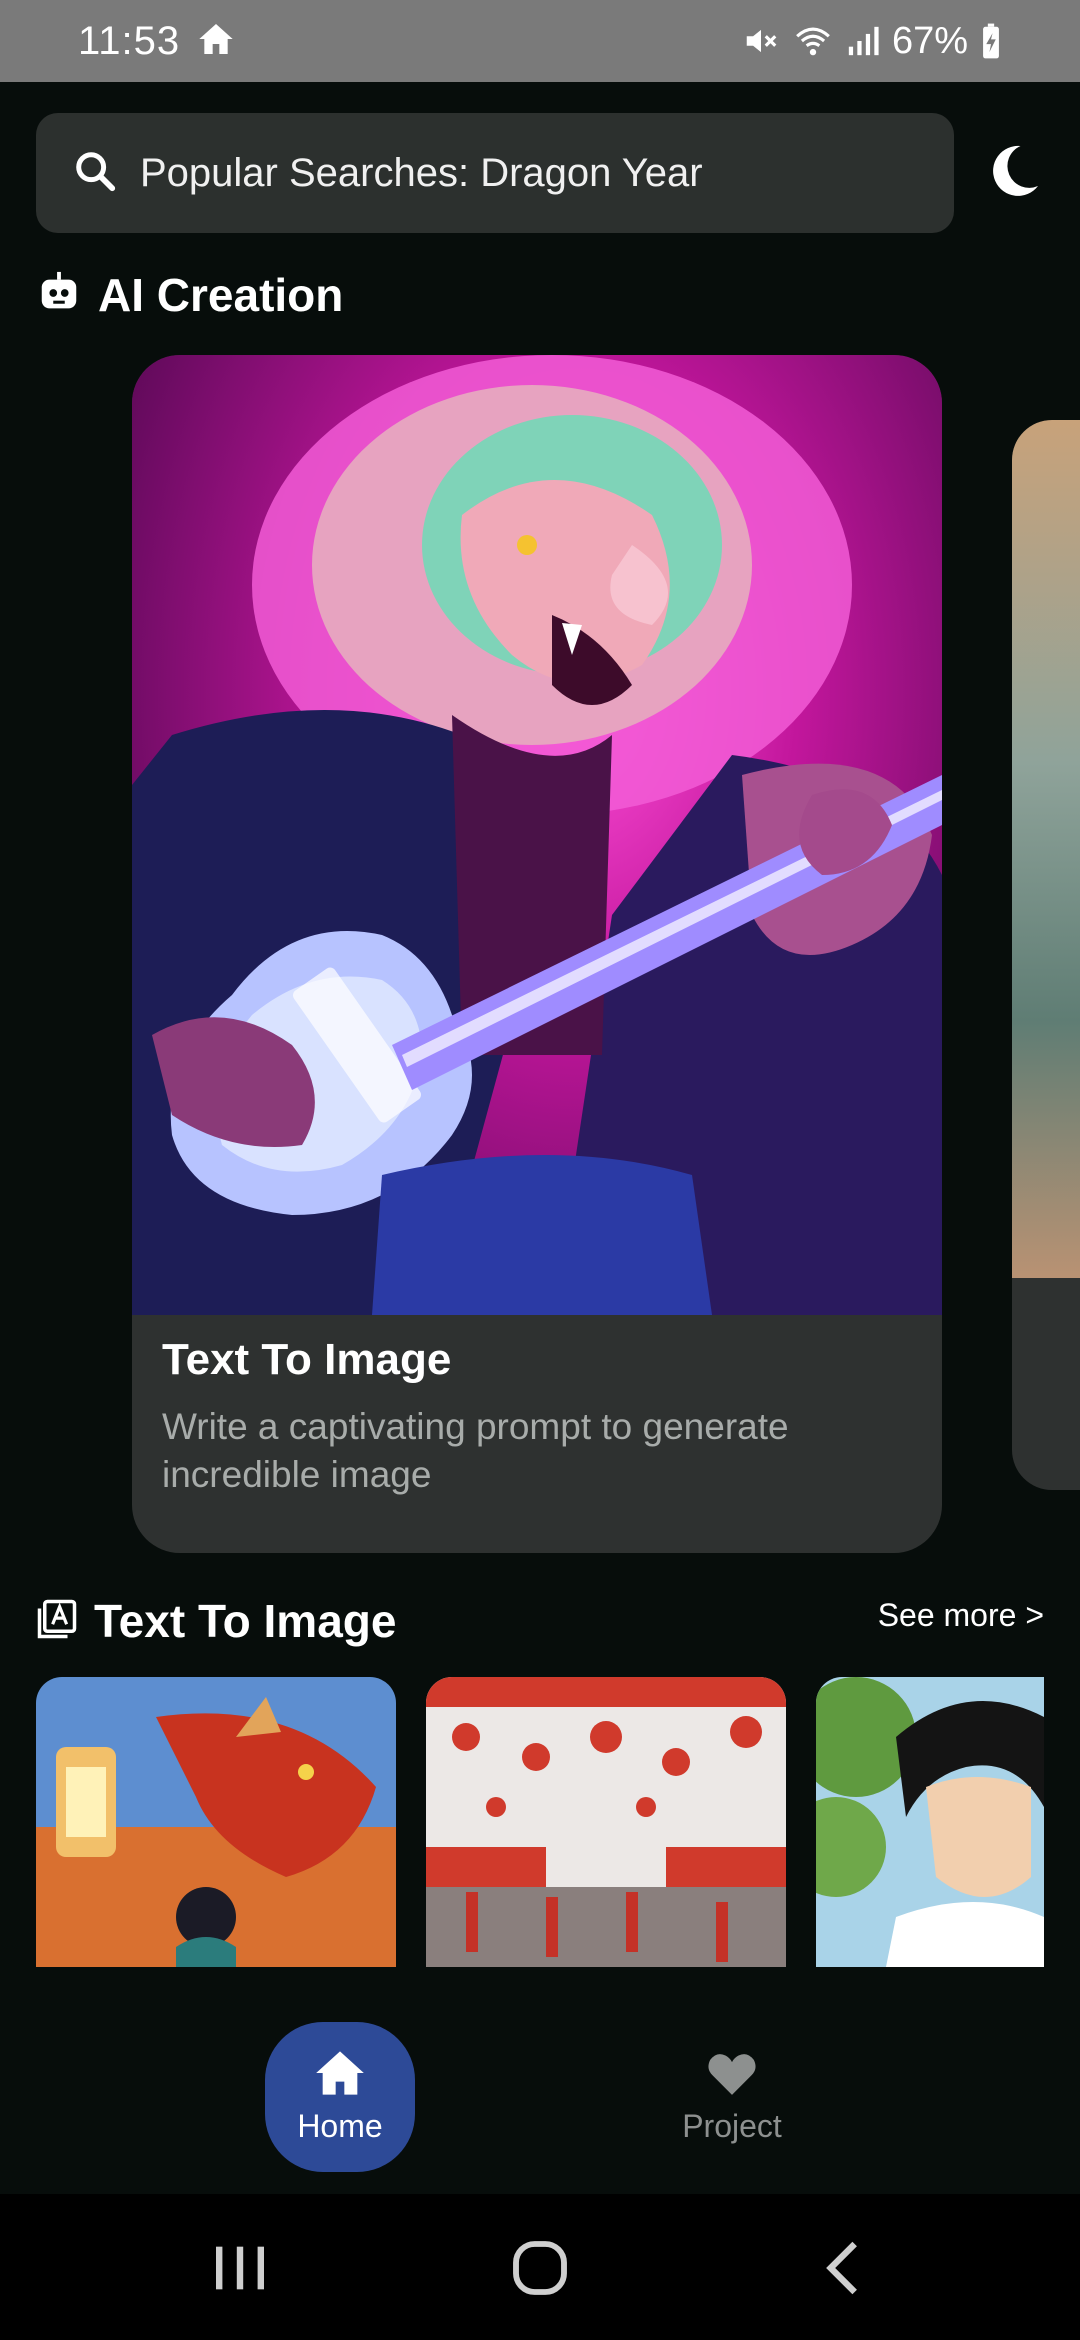 The image size is (1080, 2340). Describe the element at coordinates (340, 2126) in the screenshot. I see `nav-home-label: Home` at that location.